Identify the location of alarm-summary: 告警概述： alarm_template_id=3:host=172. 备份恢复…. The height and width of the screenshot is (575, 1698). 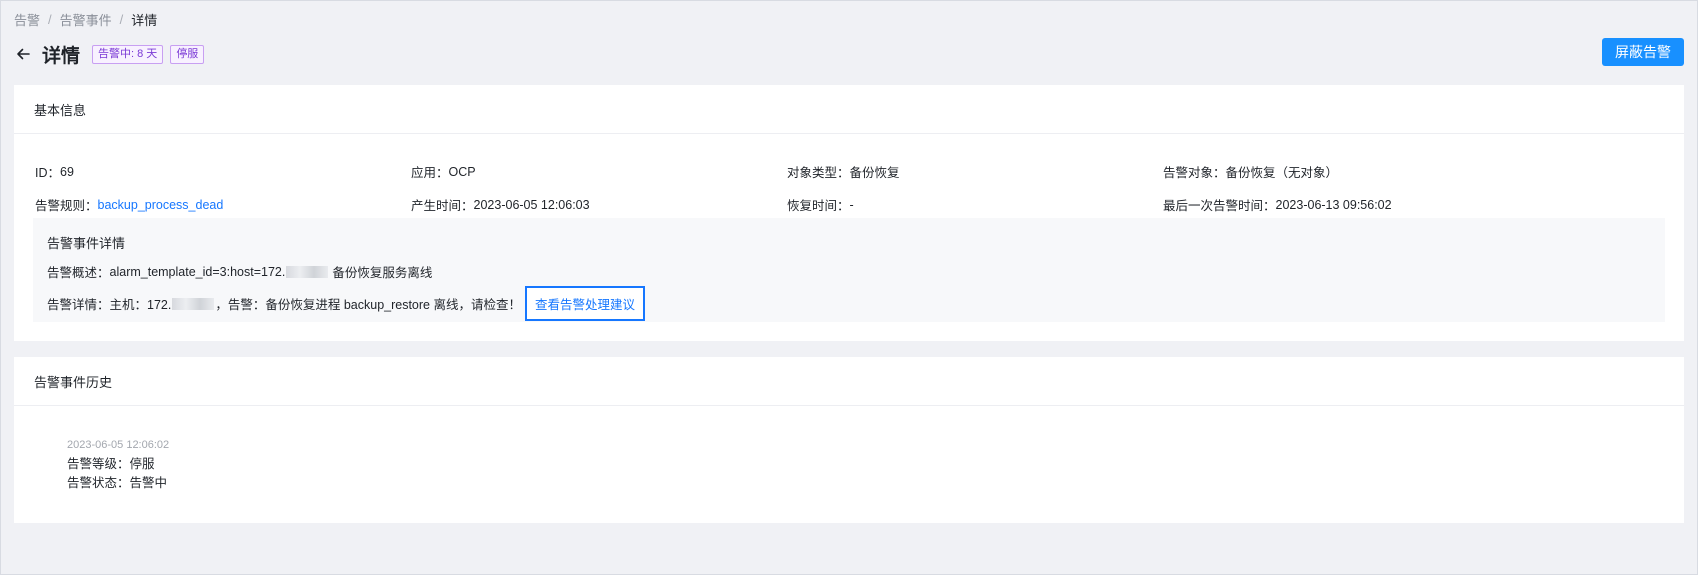
(239, 271).